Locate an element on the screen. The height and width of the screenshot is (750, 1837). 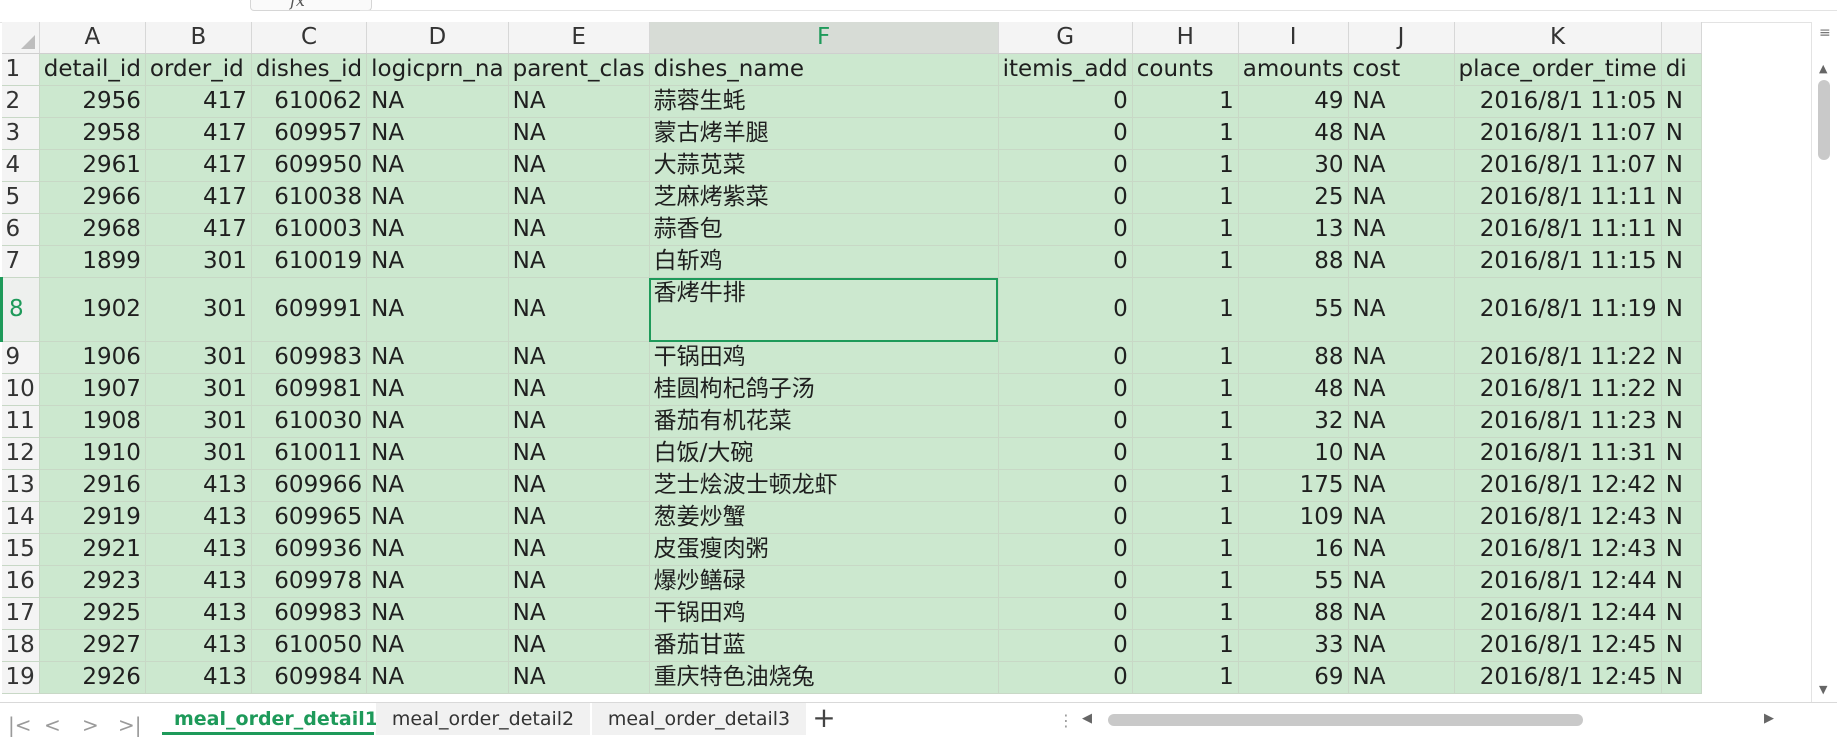
fx-icon: fx is located at coordinates (297, 5).